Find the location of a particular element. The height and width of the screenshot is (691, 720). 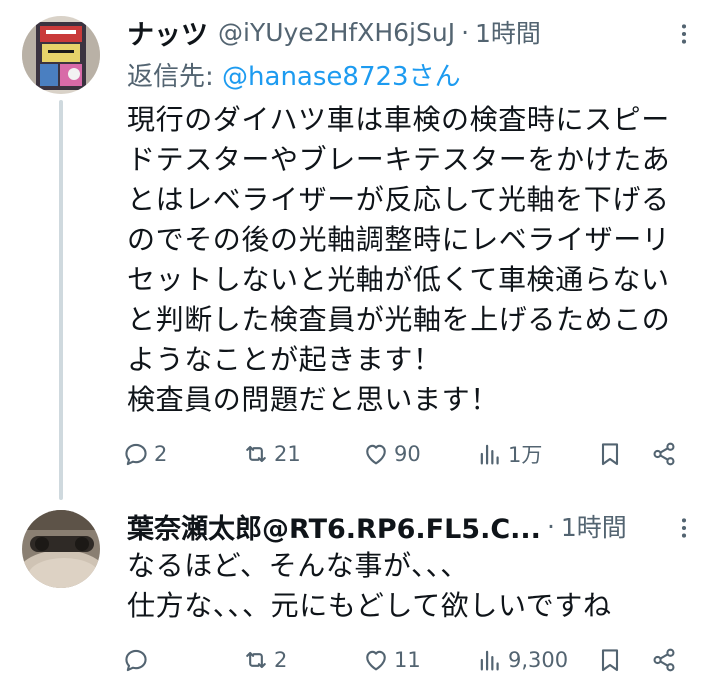

reply-count: 2 is located at coordinates (161, 454).